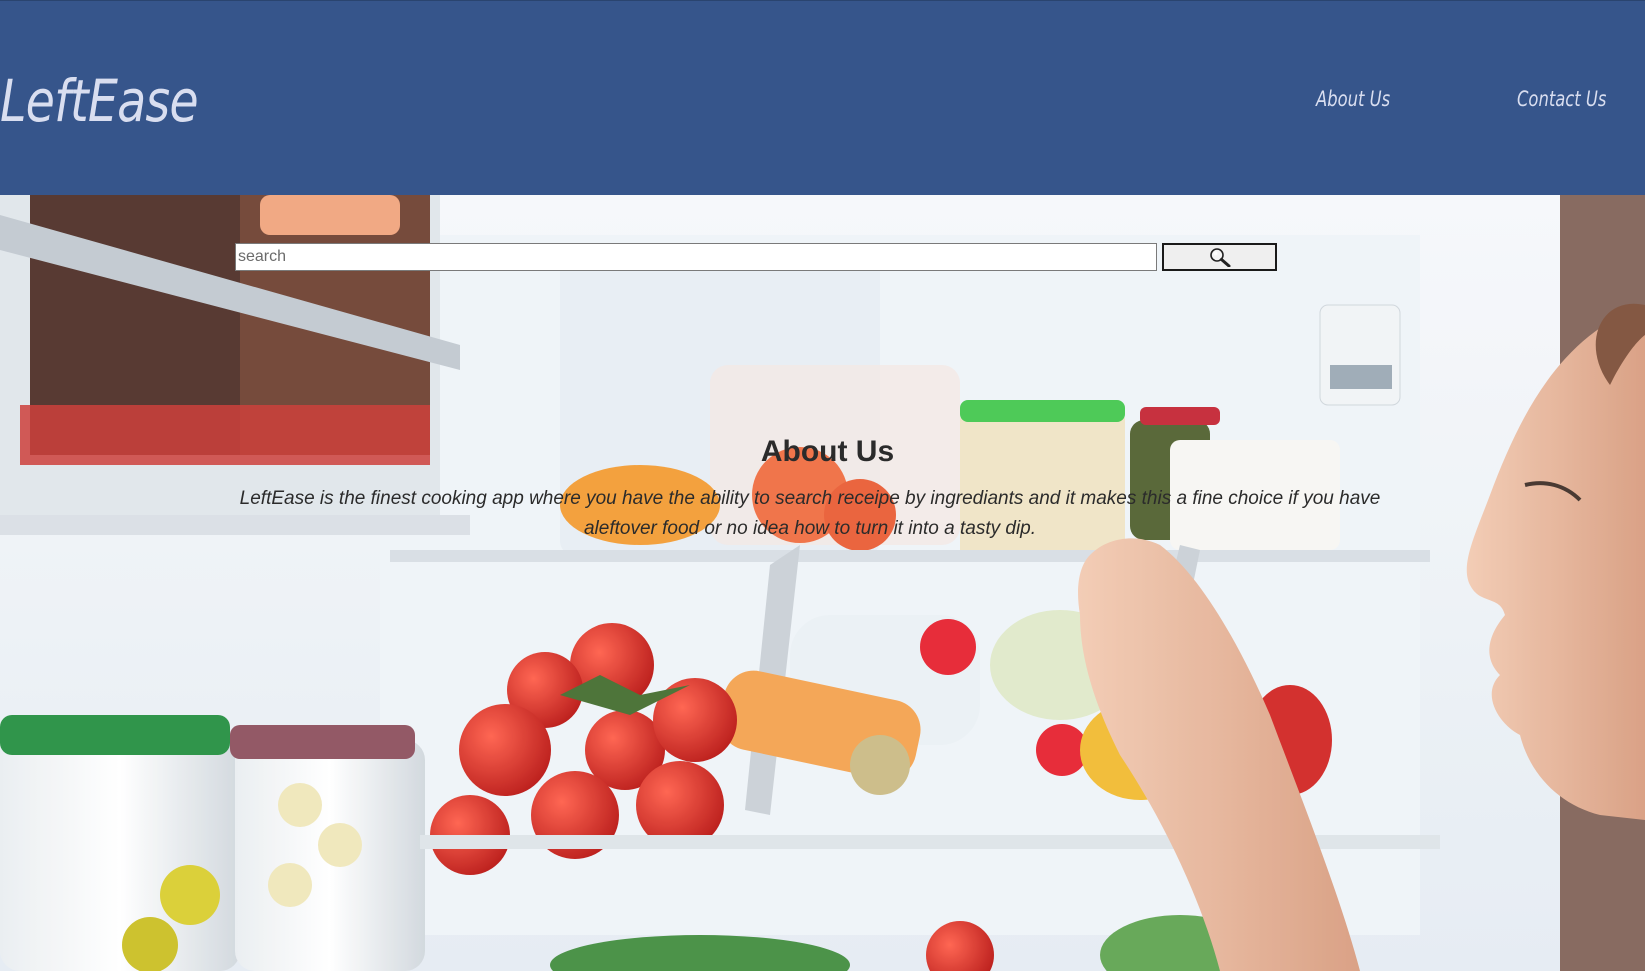 The height and width of the screenshot is (971, 1645). What do you see at coordinates (99, 101) in the screenshot?
I see `site-logo: LeftEase` at bounding box center [99, 101].